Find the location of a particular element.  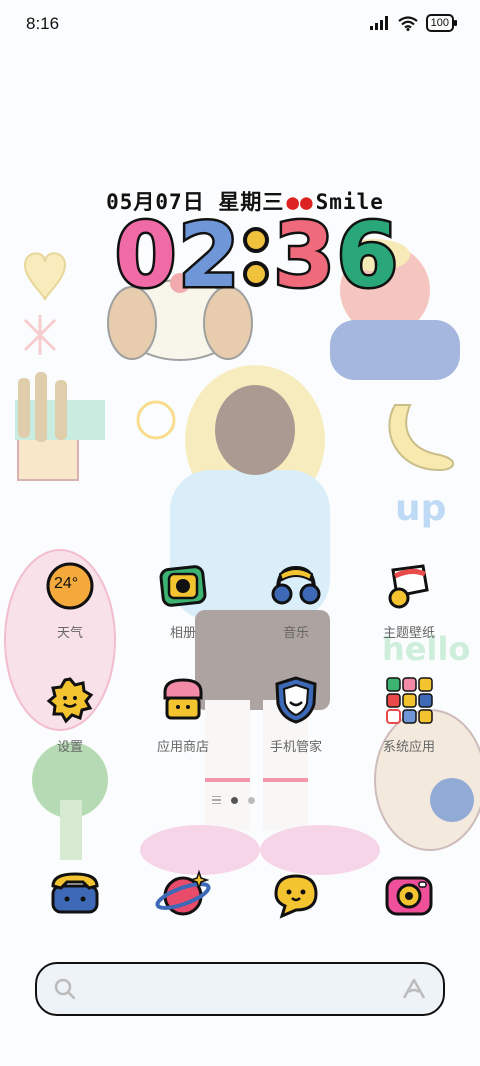

security-icon is located at coordinates (296, 700).